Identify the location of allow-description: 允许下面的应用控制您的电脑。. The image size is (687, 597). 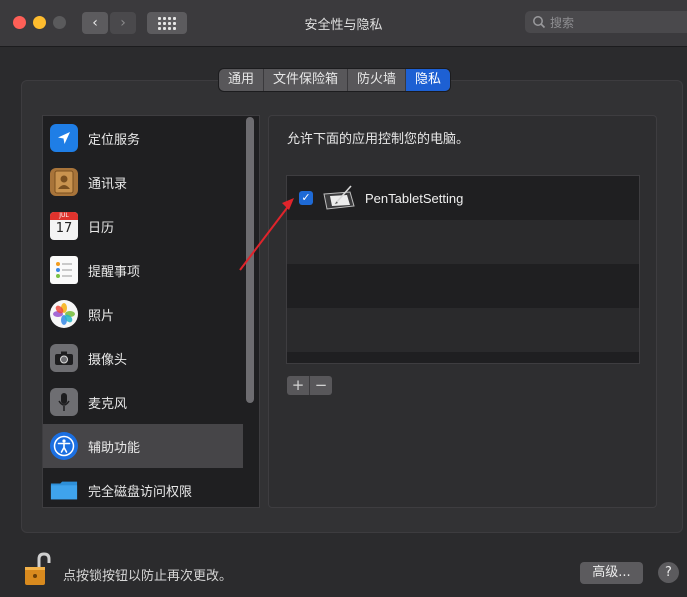
(378, 139).